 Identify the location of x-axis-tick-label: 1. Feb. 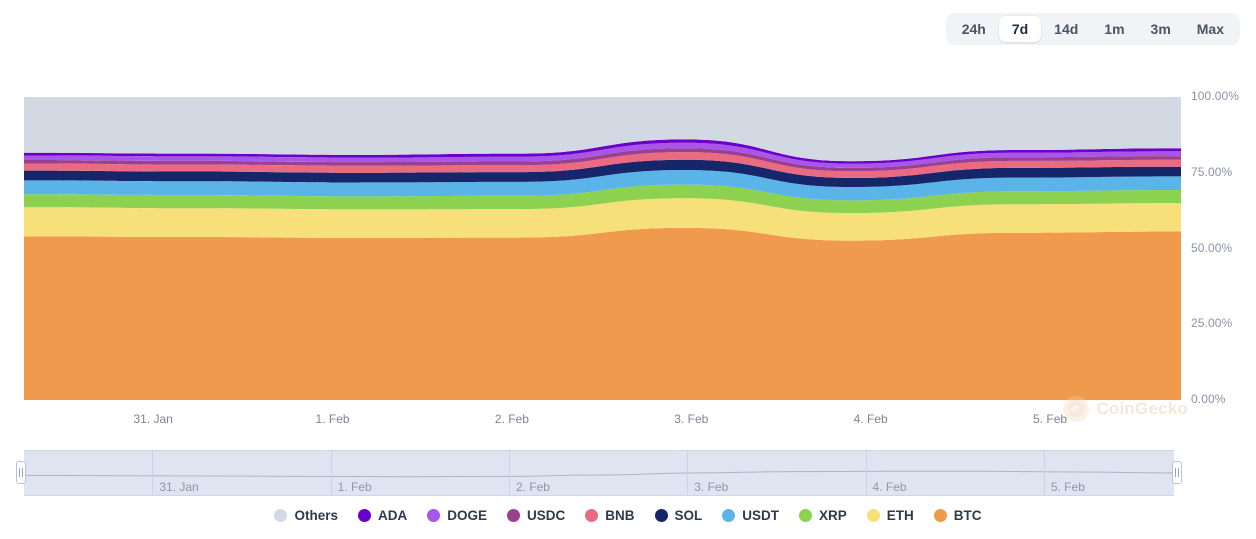
(332, 419).